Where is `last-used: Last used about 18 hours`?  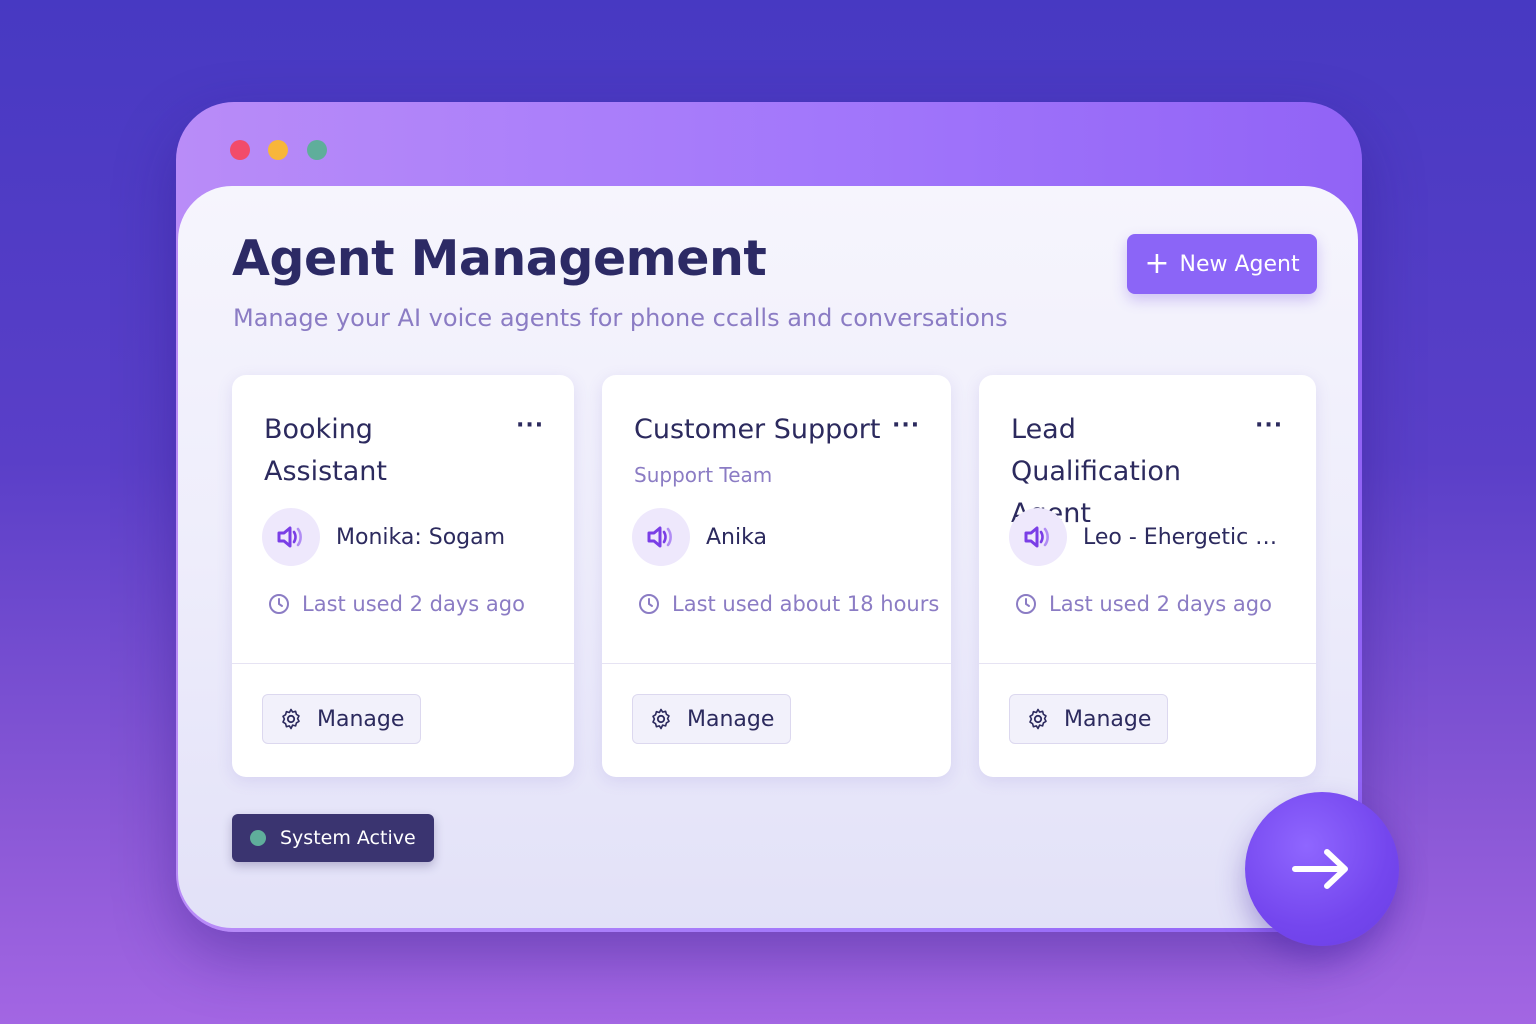 last-used: Last used about 18 hours is located at coordinates (788, 604).